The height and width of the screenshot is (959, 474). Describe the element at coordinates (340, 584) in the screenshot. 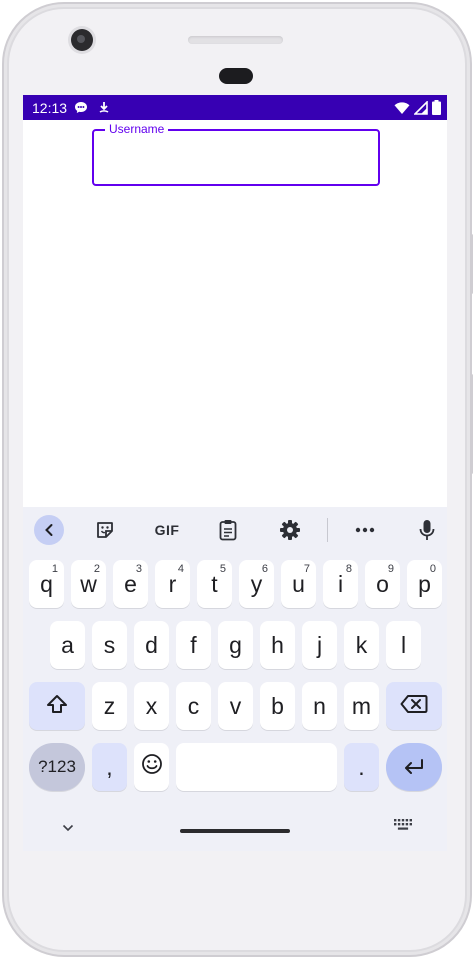

I see `key-i: i8` at that location.